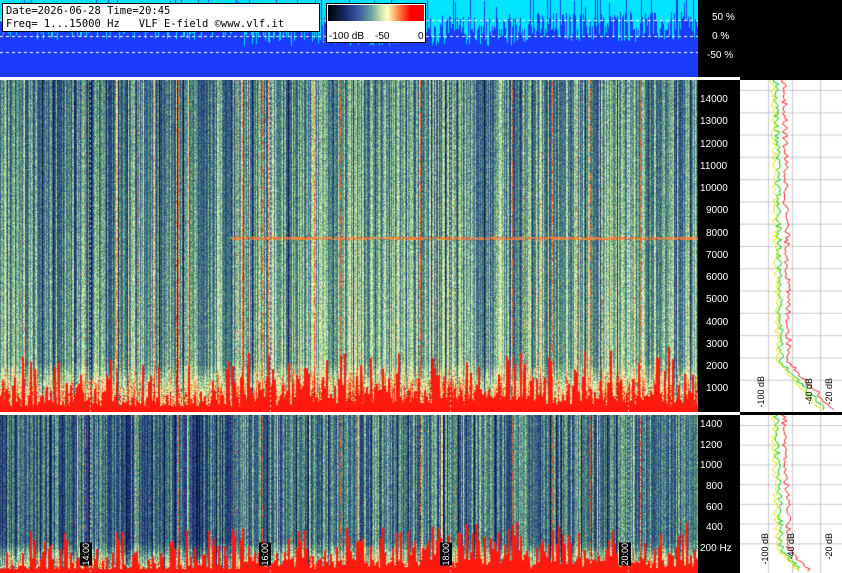 Image resolution: width=842 pixels, height=573 pixels. What do you see at coordinates (88, 11) in the screenshot?
I see `date-time-text: Date=2026-06-28 Time=20:45` at bounding box center [88, 11].